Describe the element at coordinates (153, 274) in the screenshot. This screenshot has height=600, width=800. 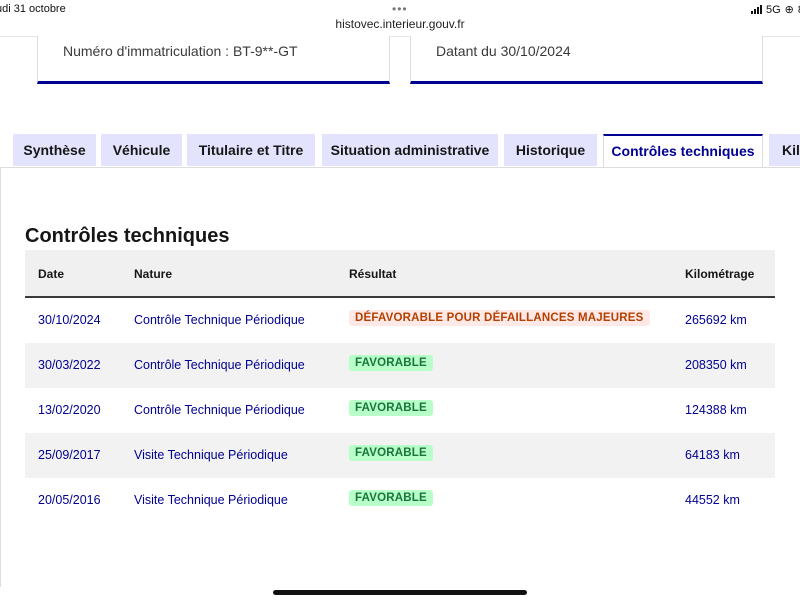
I see `header-nature: Nature` at that location.